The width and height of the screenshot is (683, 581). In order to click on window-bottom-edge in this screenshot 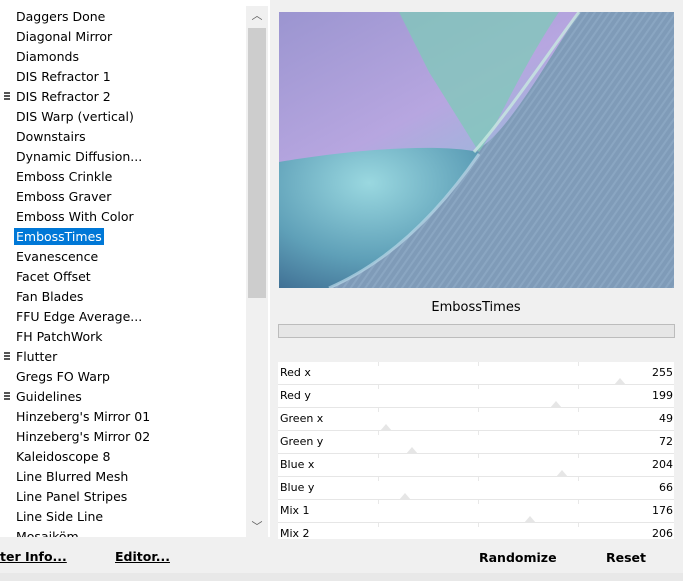, I will do `click(341, 577)`.